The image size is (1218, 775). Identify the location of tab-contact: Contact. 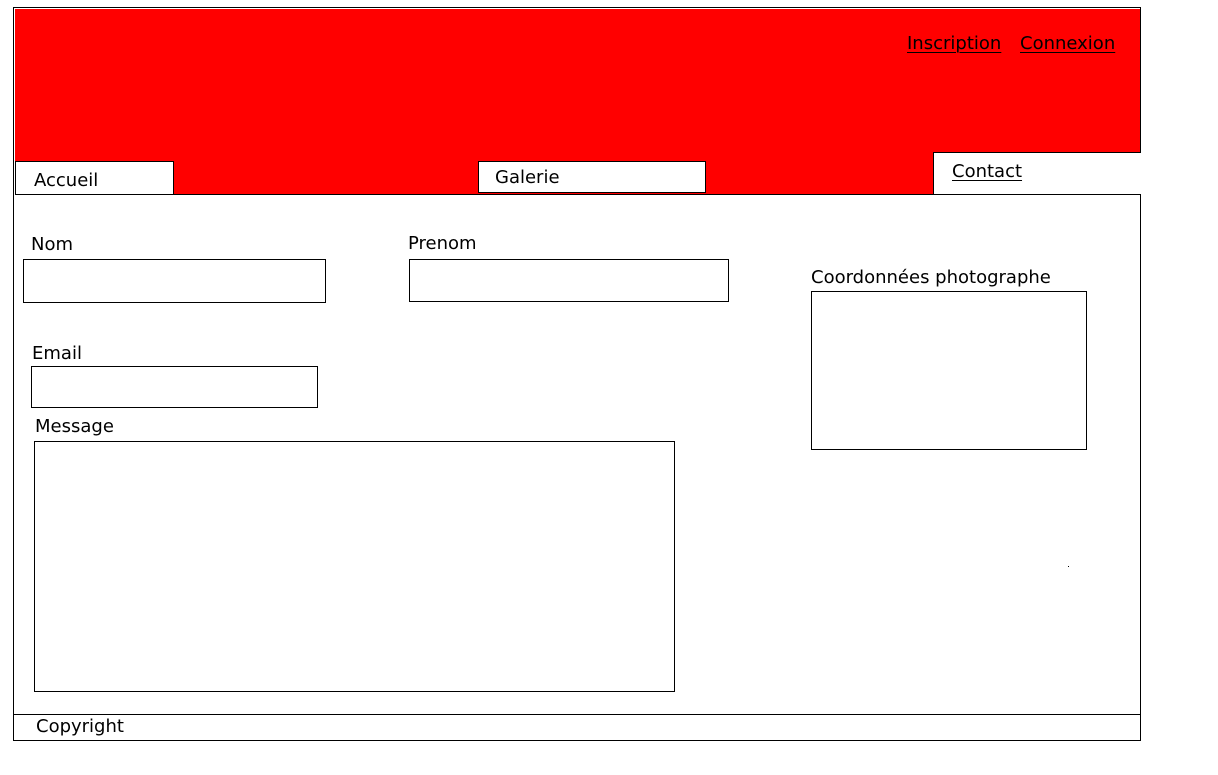
(1037, 173).